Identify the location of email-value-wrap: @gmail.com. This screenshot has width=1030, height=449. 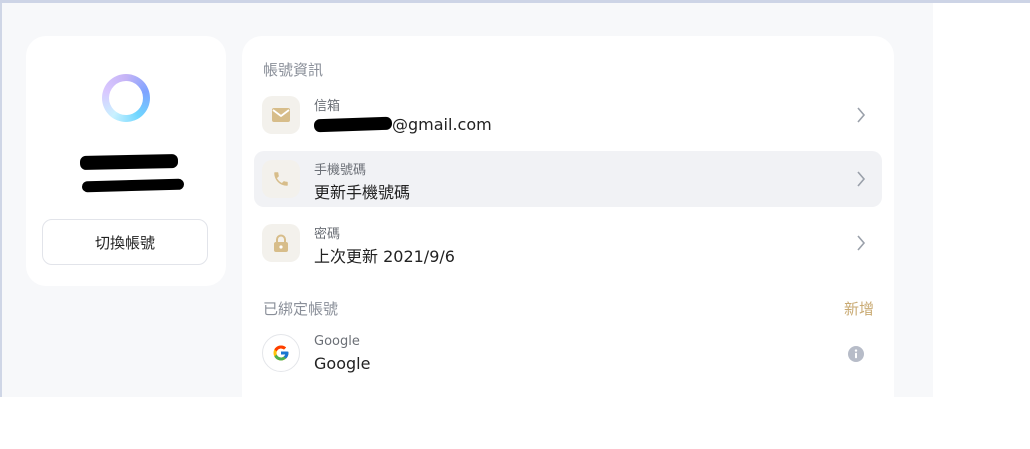
(402, 124).